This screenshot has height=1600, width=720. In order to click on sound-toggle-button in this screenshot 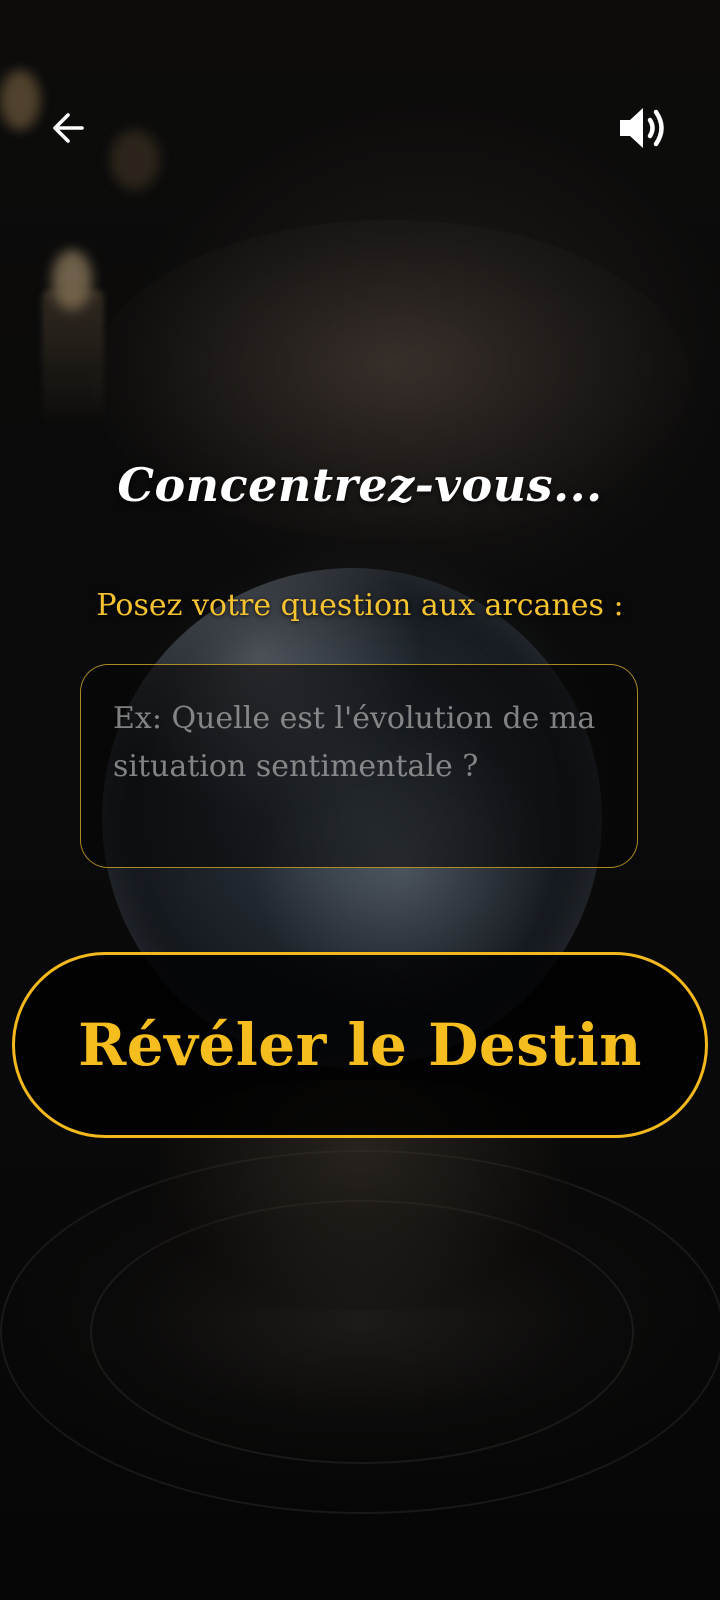, I will do `click(643, 128)`.